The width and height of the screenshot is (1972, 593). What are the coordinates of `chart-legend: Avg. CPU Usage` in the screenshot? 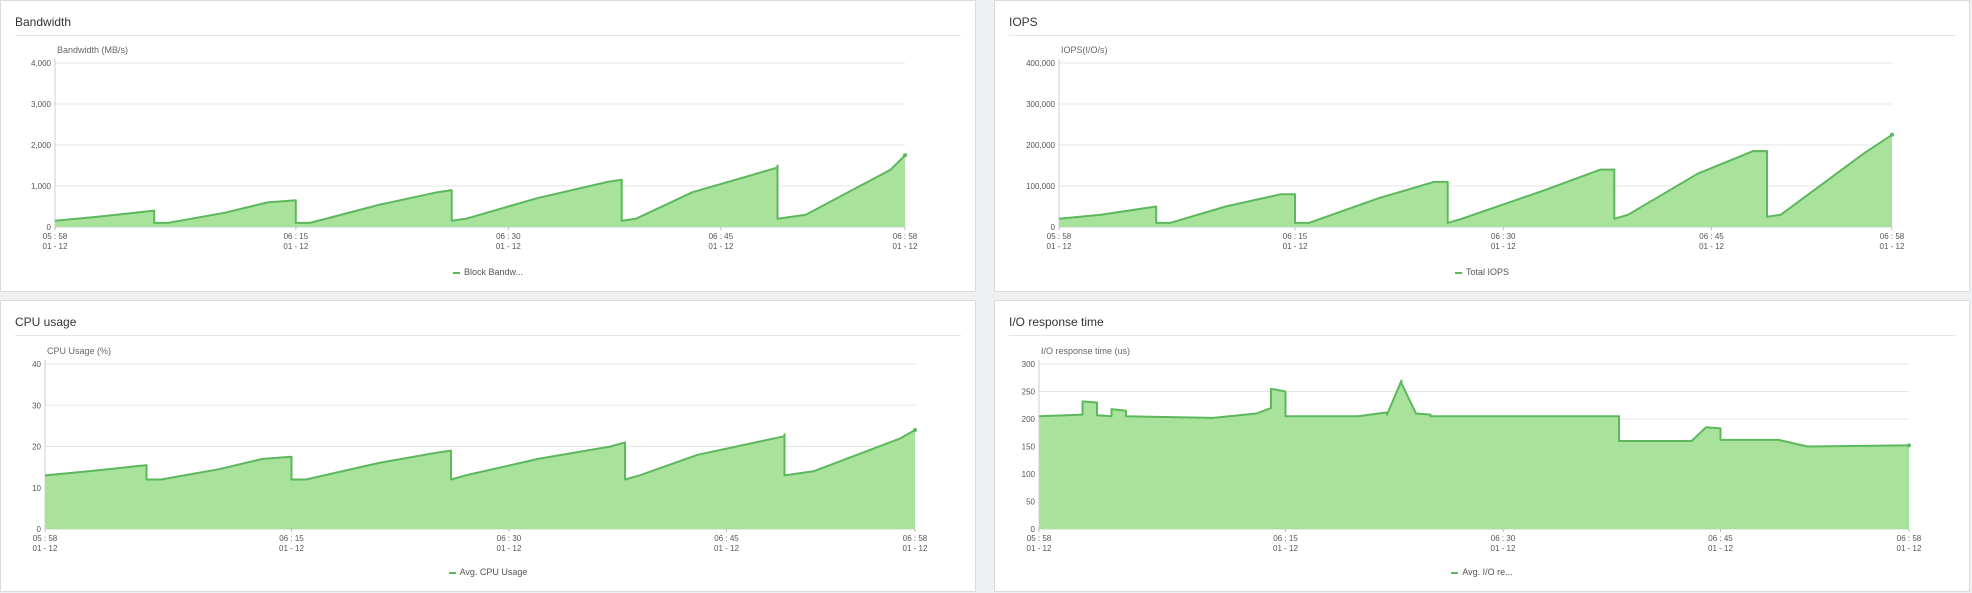 It's located at (488, 572).